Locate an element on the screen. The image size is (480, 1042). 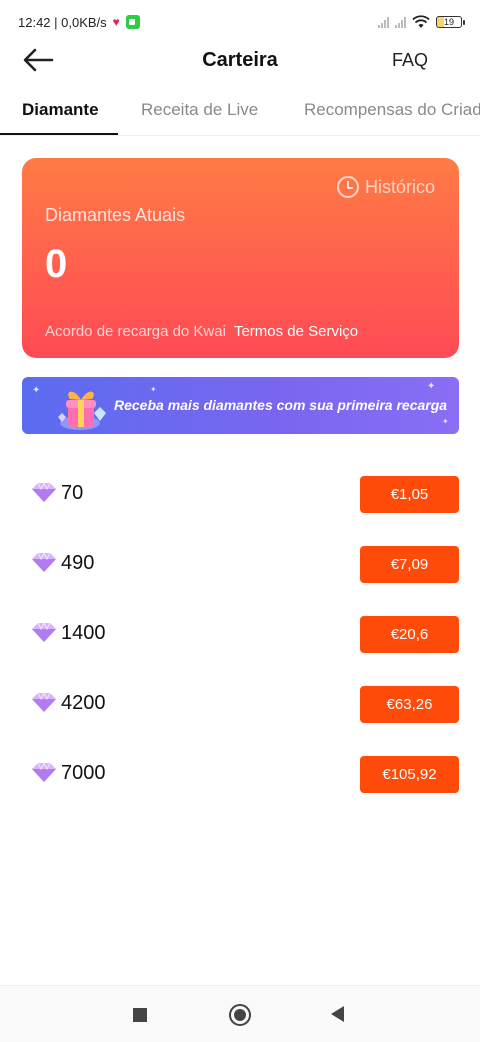
buy-price-button: €105,92 is located at coordinates (409, 774).